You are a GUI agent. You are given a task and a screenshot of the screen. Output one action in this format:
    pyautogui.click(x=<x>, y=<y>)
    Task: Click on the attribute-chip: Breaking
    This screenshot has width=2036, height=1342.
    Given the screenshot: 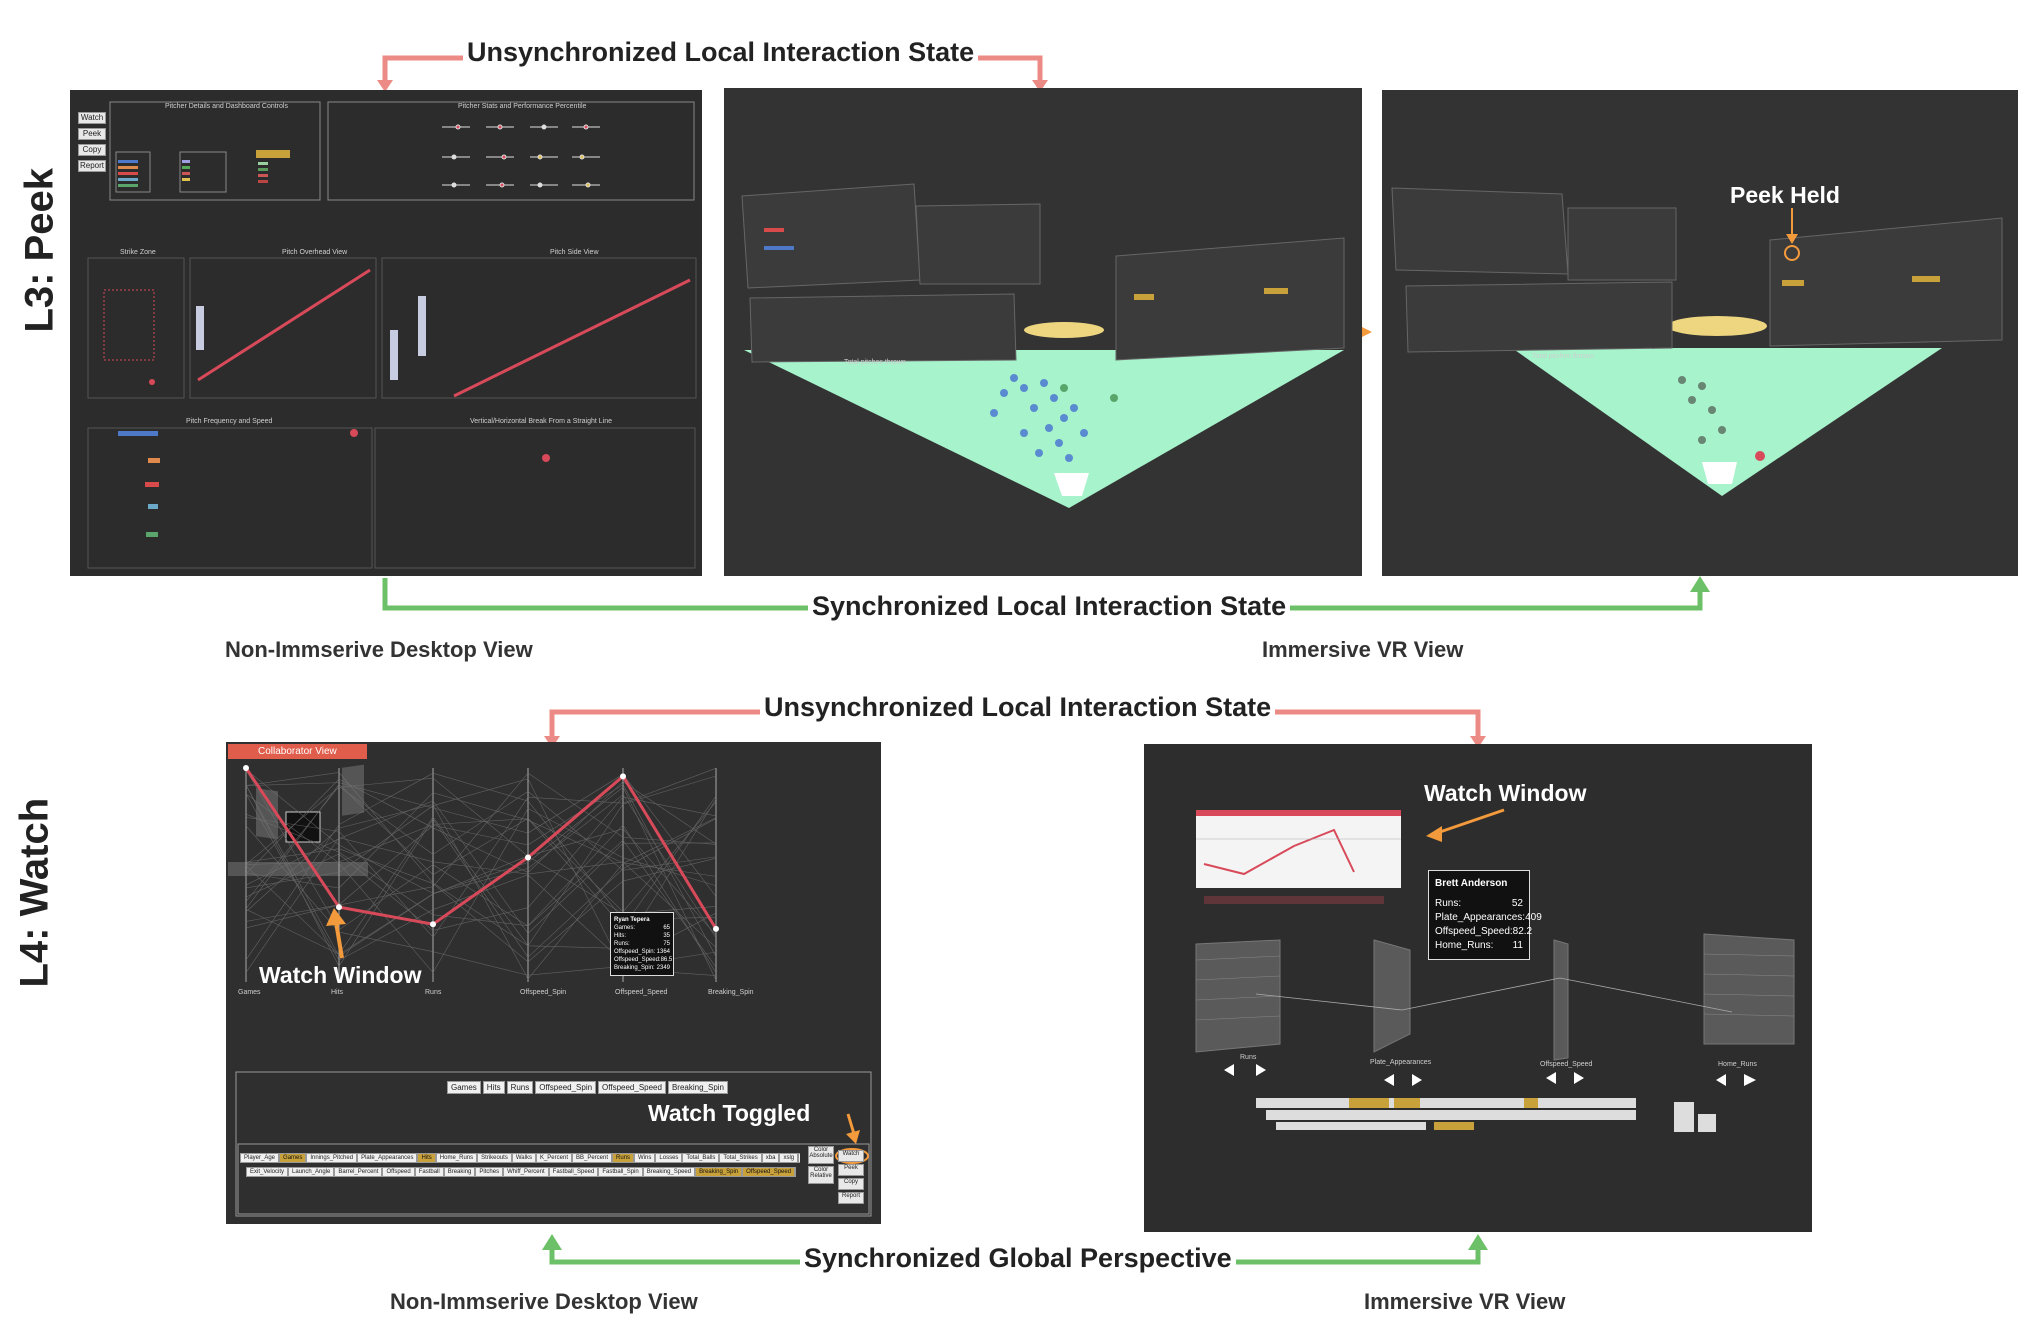 What is the action you would take?
    pyautogui.click(x=459, y=1172)
    